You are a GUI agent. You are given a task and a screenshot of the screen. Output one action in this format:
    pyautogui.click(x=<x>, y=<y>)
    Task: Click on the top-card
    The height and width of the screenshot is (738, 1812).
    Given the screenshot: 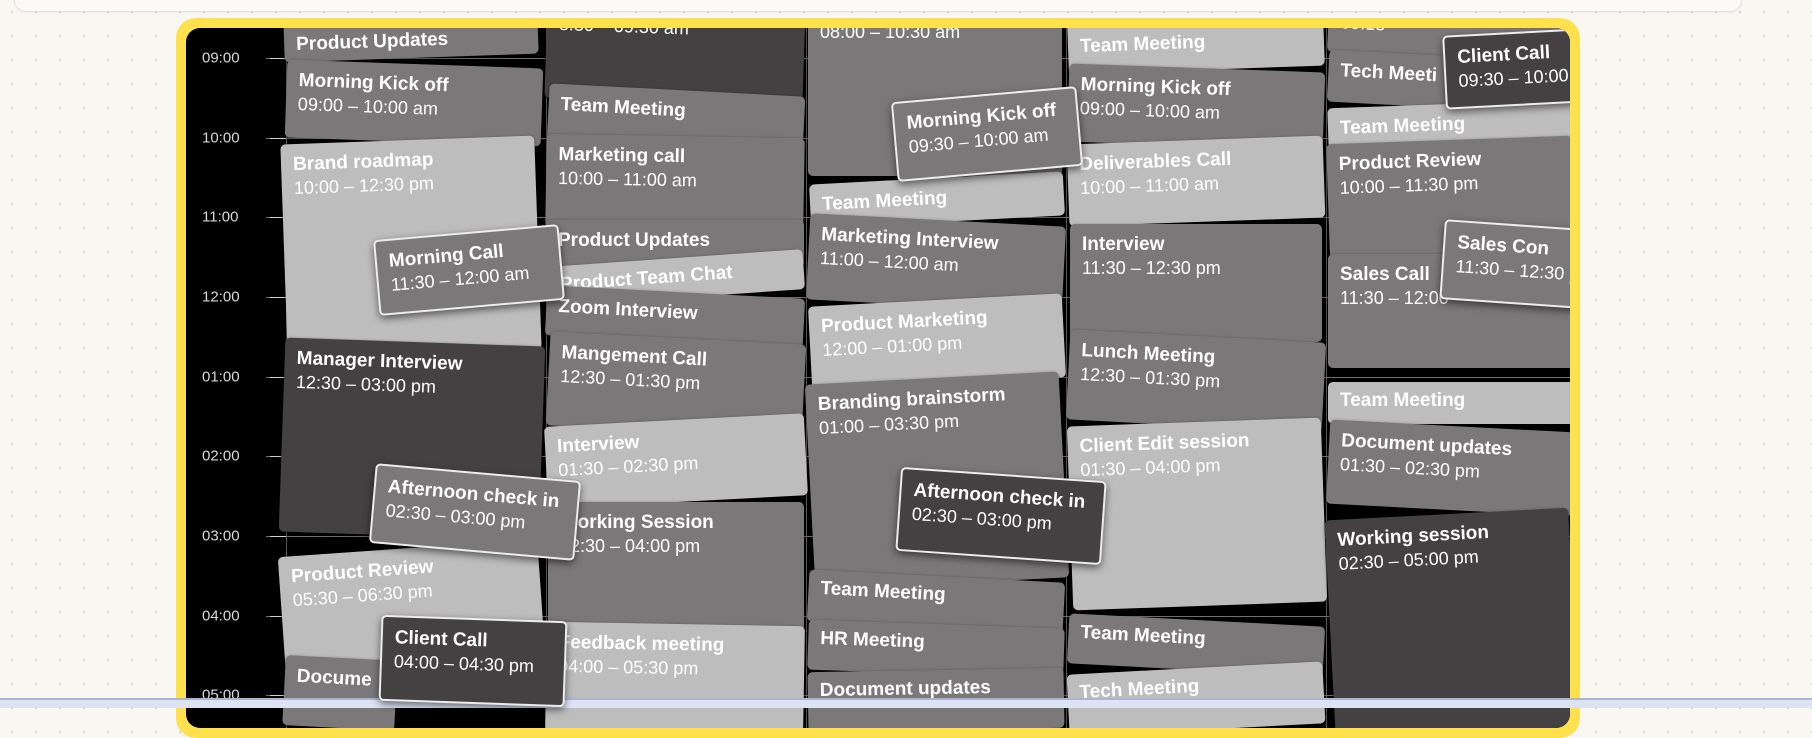 What is the action you would take?
    pyautogui.click(x=878, y=6)
    